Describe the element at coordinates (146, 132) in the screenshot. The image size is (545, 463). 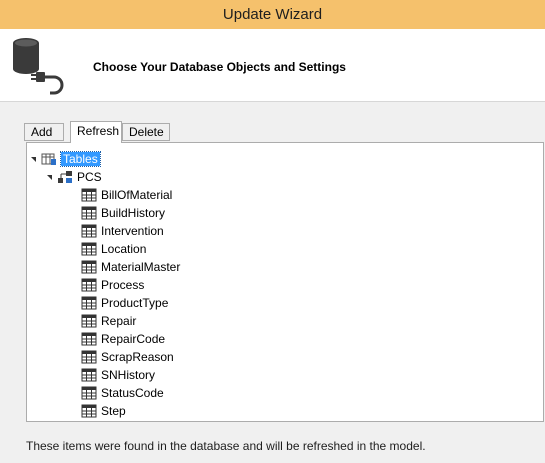
I see `tab-delete: Delete` at that location.